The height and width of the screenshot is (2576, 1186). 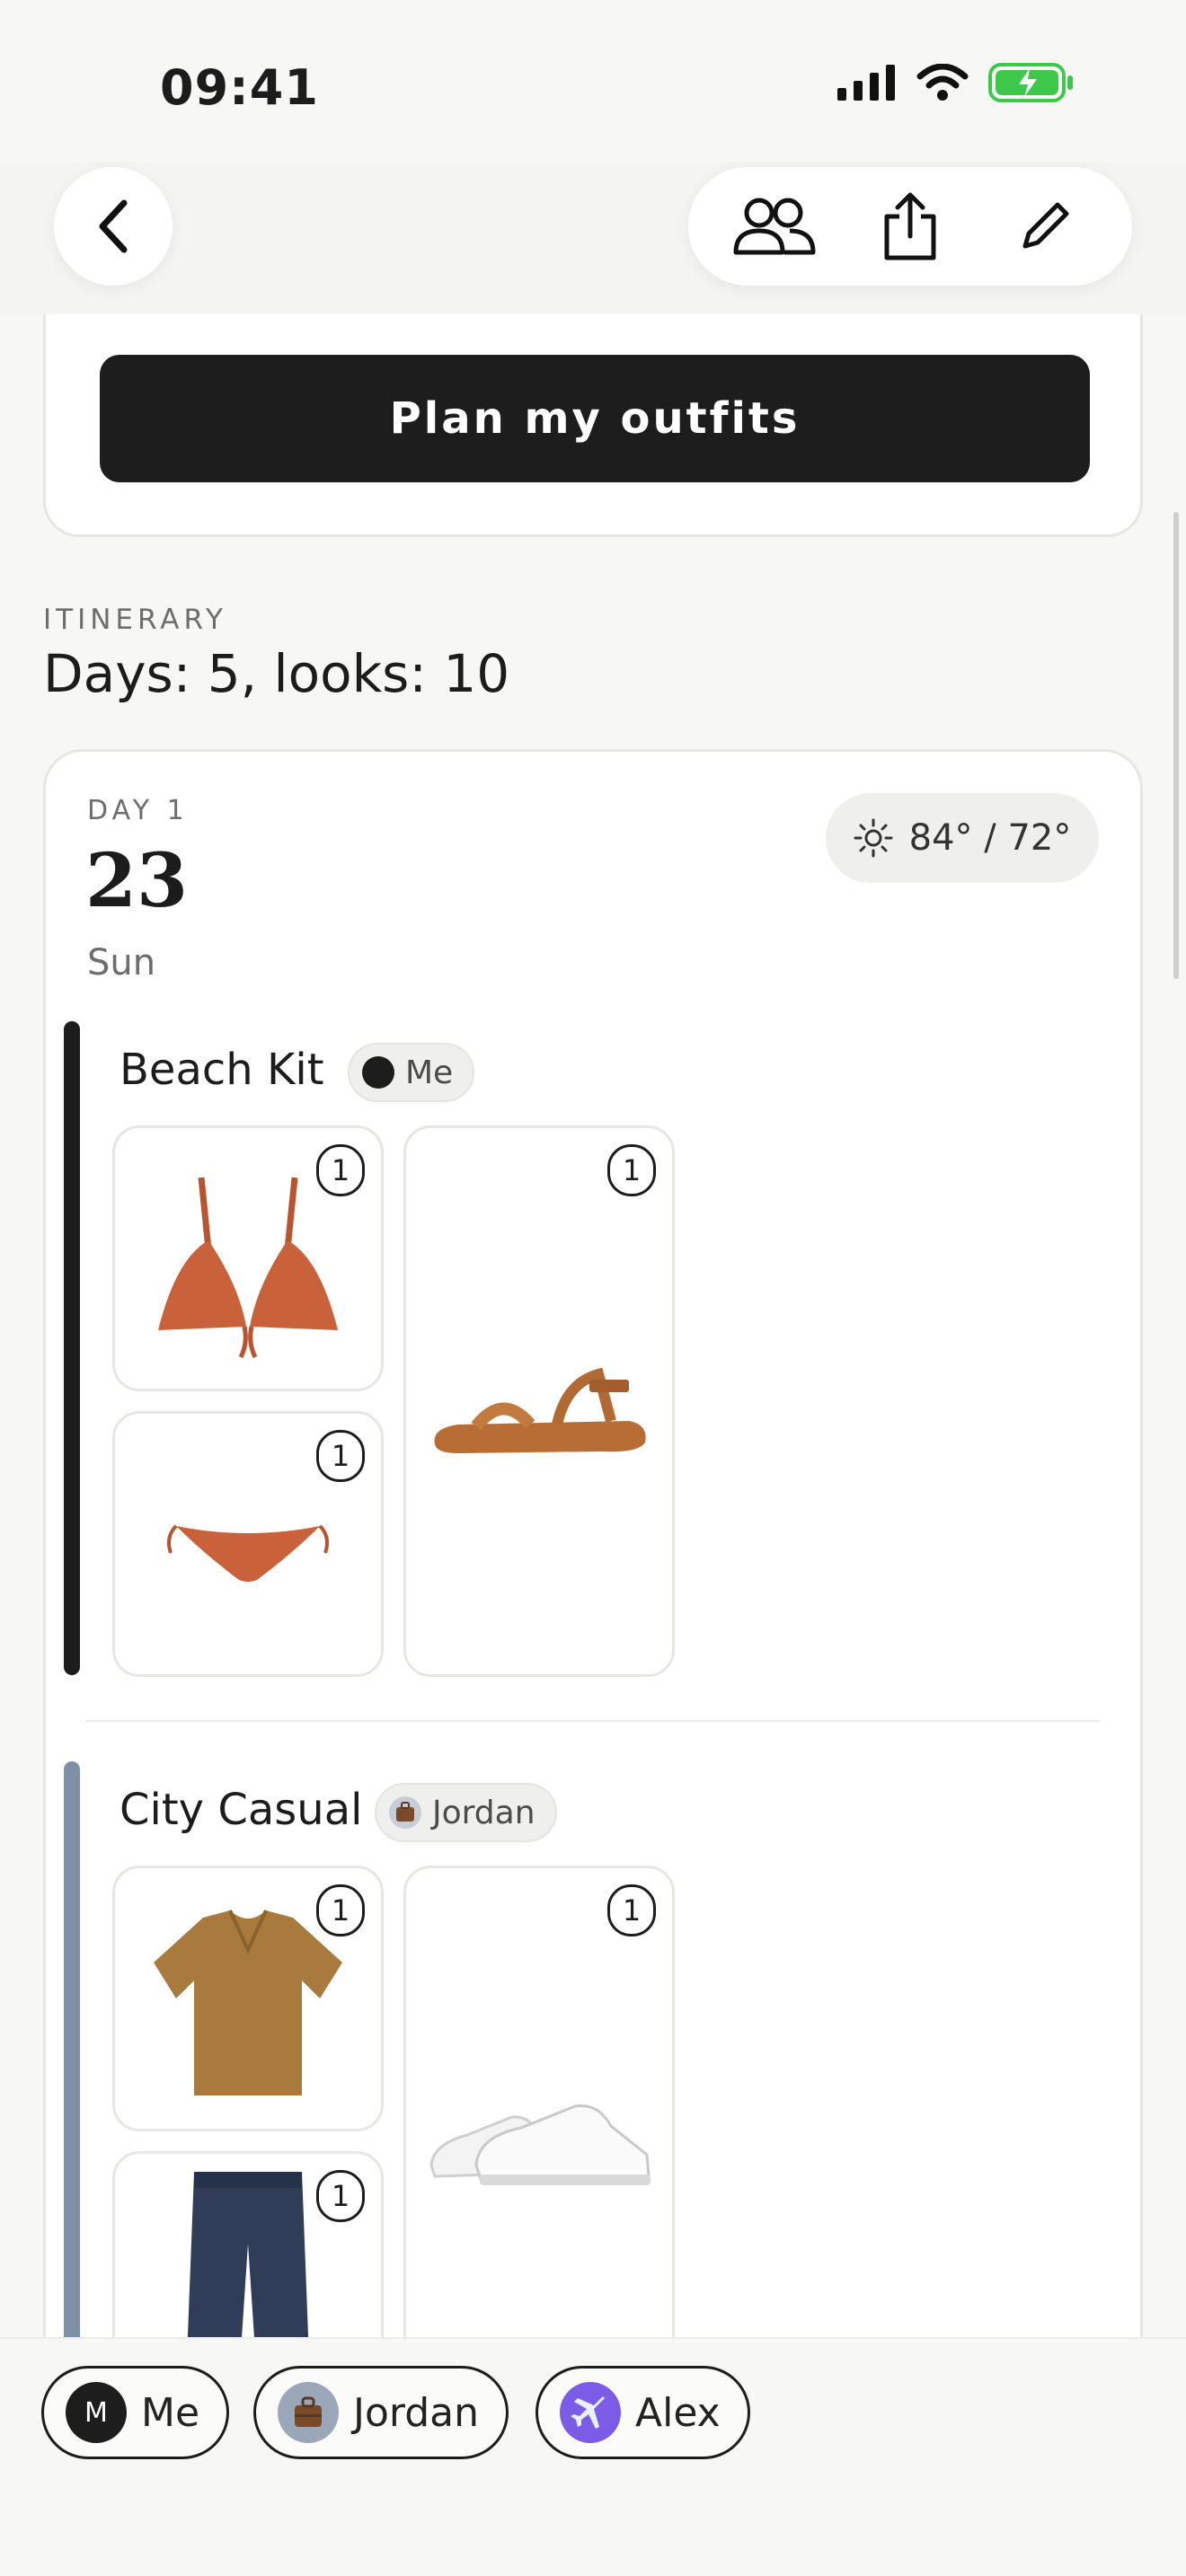 What do you see at coordinates (276, 673) in the screenshot?
I see `itinerary-title: Days: 5, looks: 10` at bounding box center [276, 673].